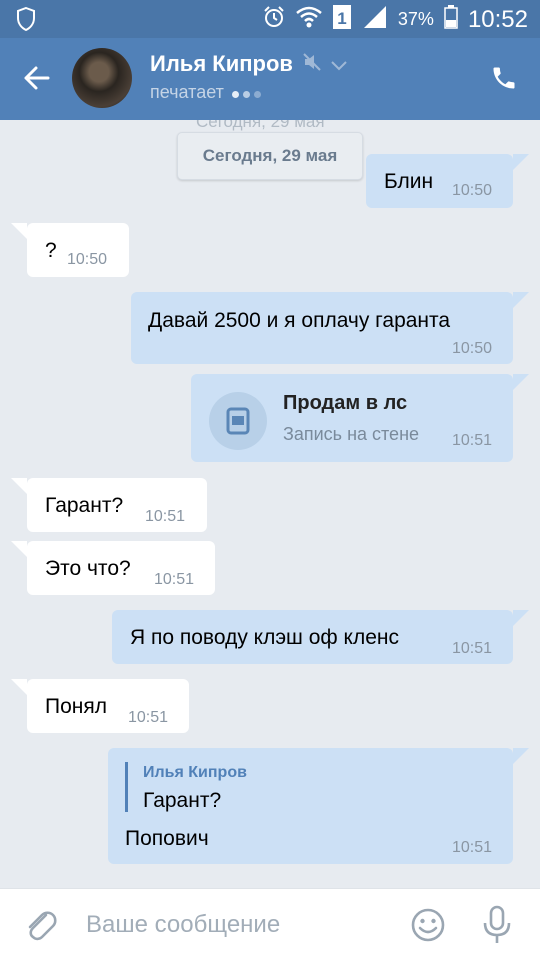 This screenshot has height=961, width=540. I want to click on shield-icon, so click(26, 21).